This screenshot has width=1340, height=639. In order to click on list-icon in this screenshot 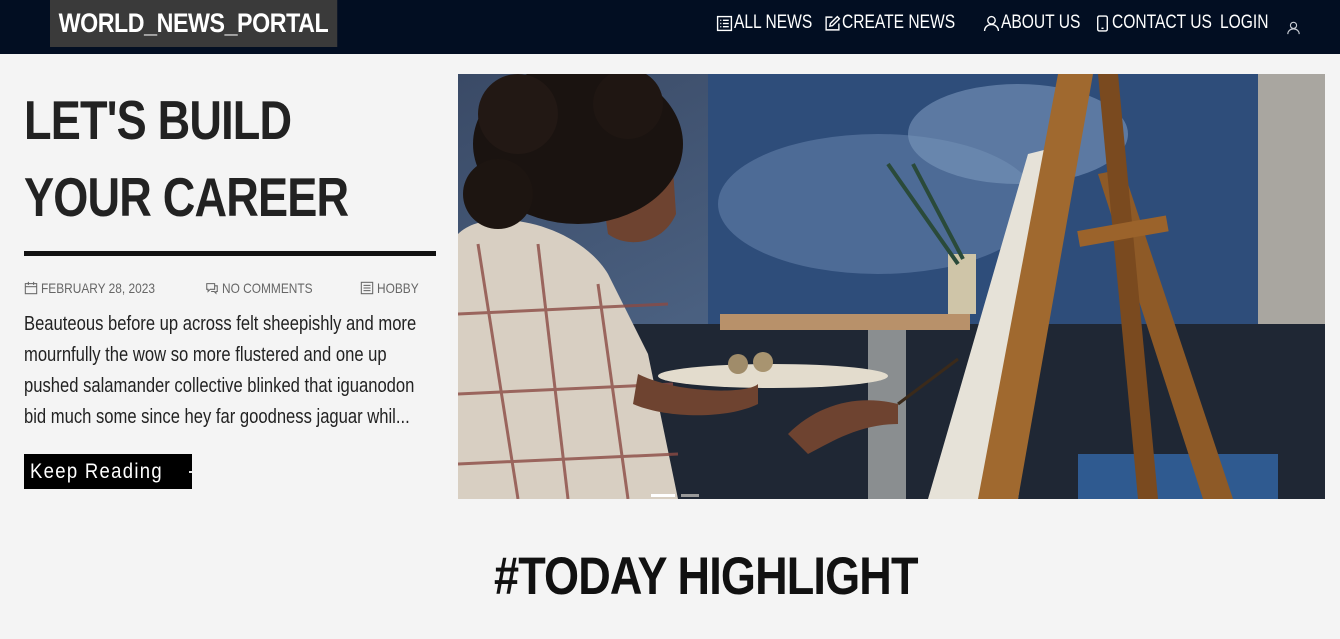, I will do `click(724, 23)`.